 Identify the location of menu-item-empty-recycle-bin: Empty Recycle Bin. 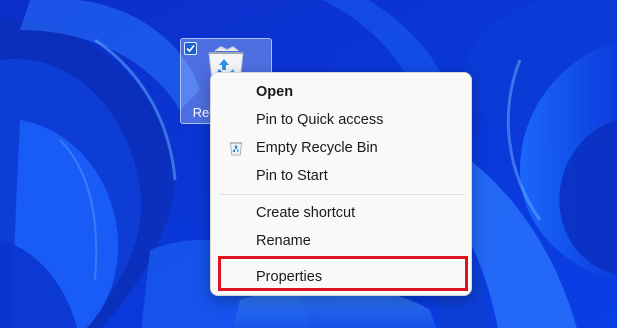
(341, 148).